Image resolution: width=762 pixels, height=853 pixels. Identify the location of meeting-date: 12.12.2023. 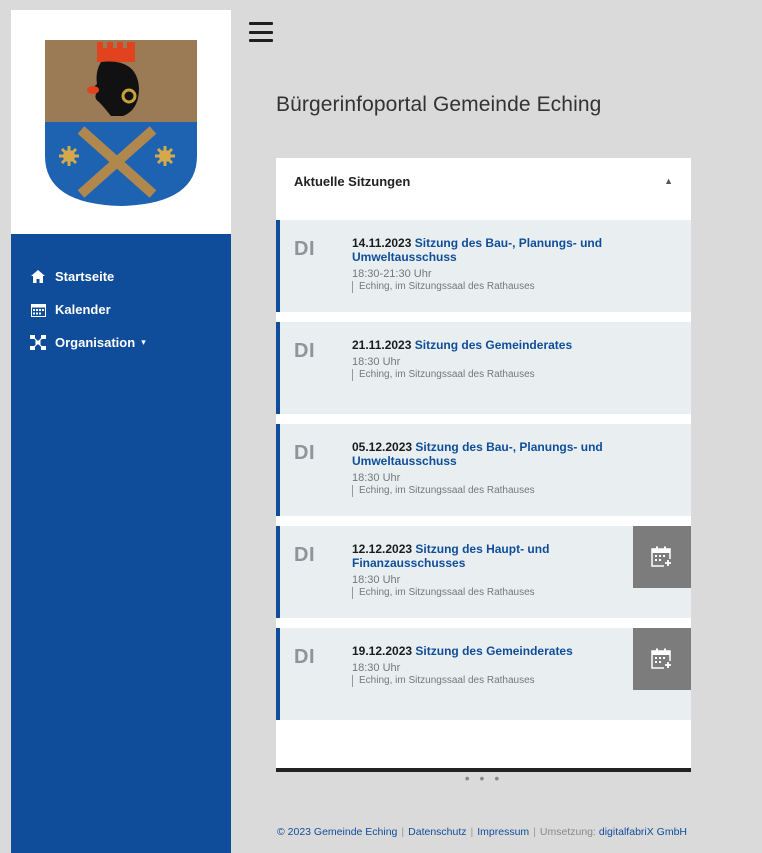
(382, 549).